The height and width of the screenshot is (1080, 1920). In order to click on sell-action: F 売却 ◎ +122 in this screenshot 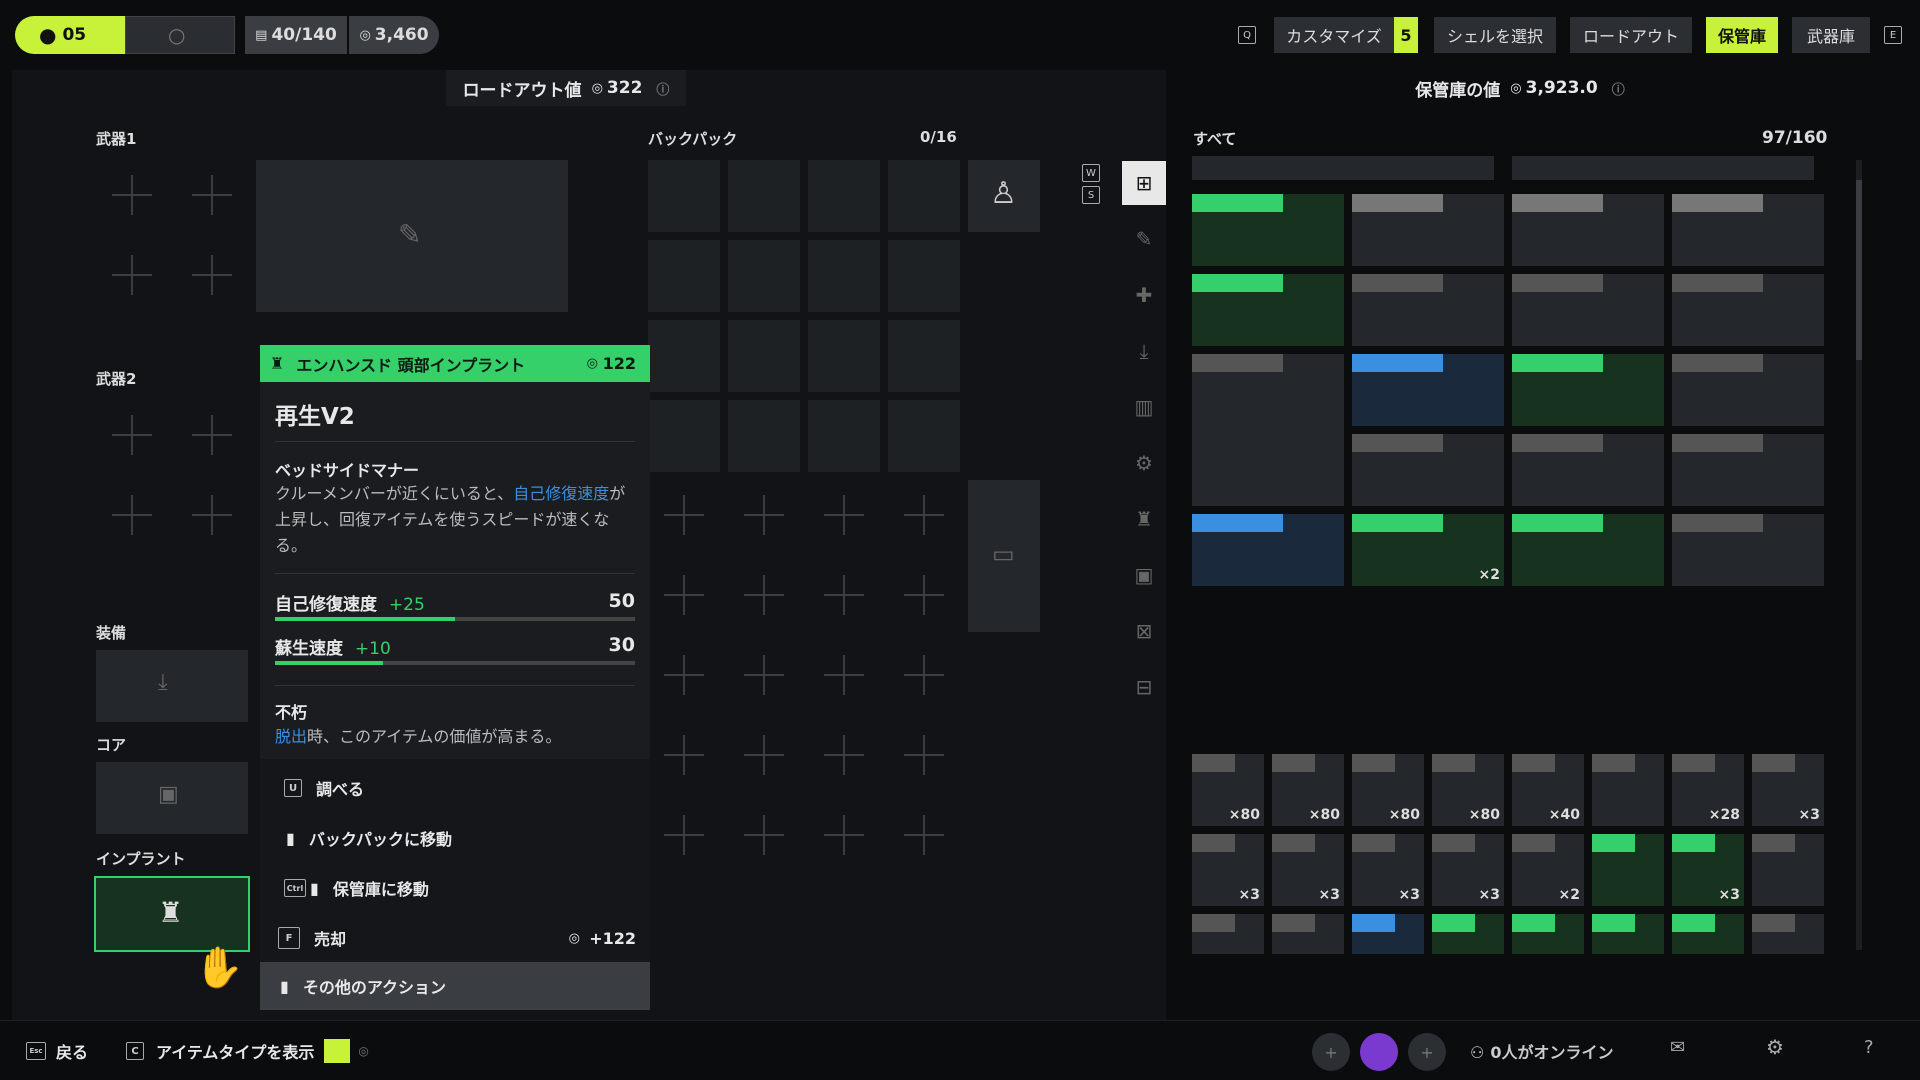, I will do `click(455, 938)`.